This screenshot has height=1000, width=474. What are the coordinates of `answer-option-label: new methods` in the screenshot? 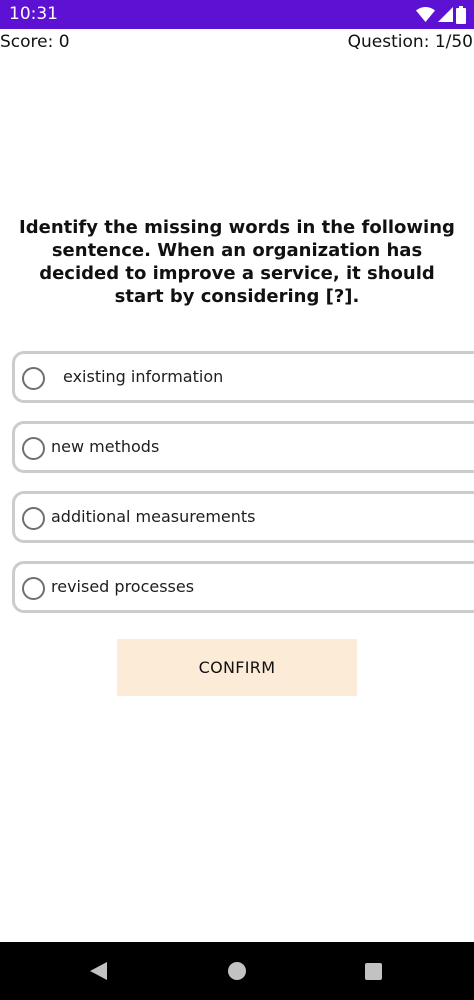 It's located at (105, 446).